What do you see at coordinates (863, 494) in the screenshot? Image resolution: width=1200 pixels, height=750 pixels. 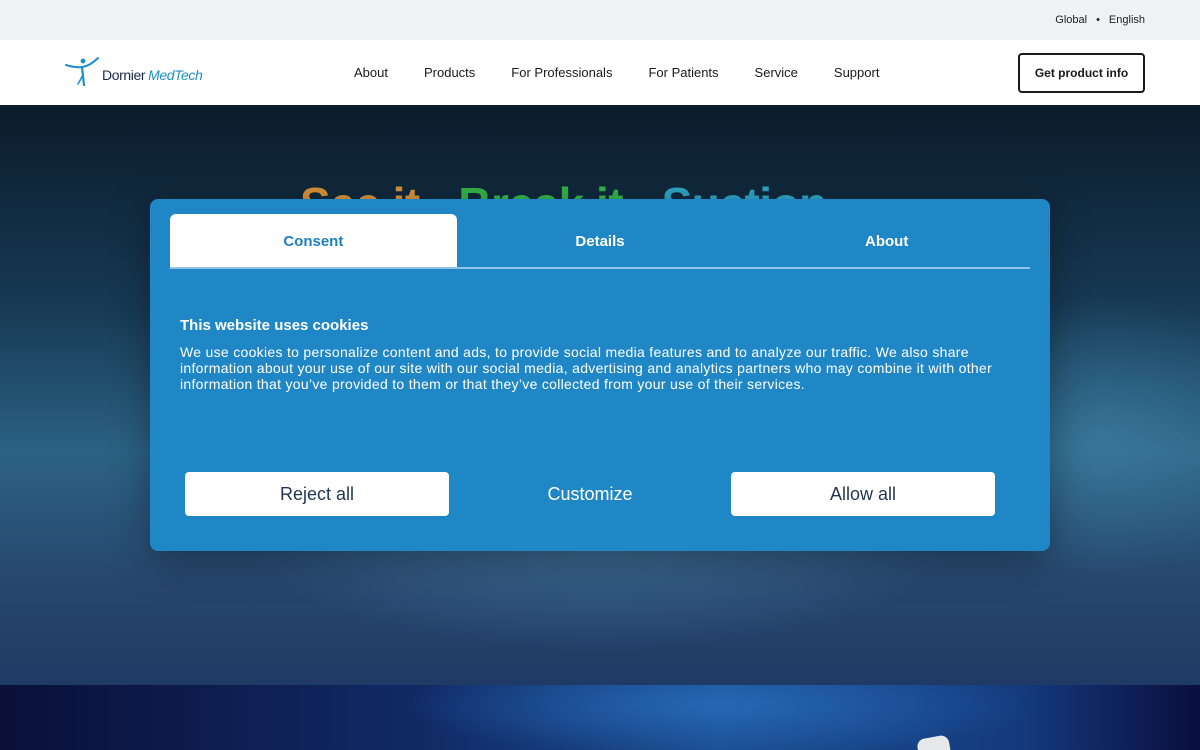 I see `allow-all-button: Allow all` at bounding box center [863, 494].